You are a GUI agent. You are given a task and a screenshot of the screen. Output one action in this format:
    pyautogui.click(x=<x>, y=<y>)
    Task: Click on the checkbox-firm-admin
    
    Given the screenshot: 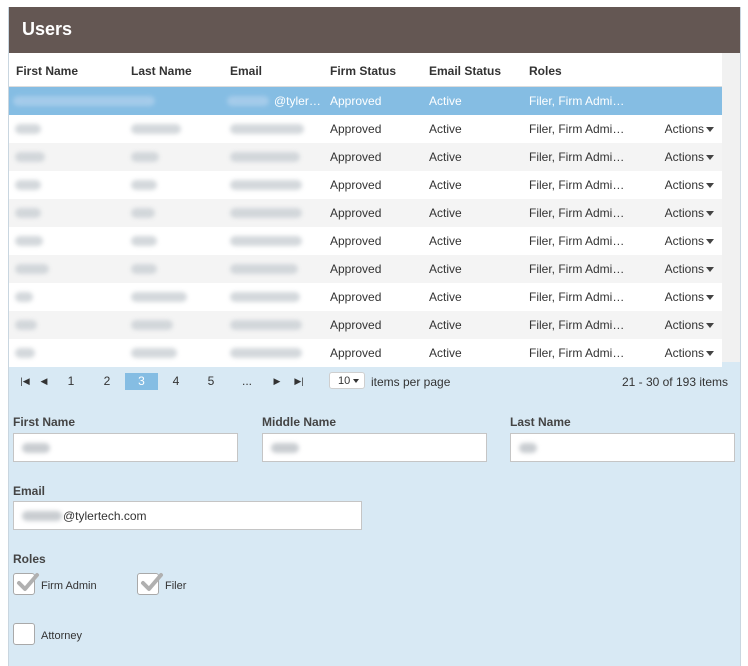 What is the action you would take?
    pyautogui.click(x=26, y=584)
    